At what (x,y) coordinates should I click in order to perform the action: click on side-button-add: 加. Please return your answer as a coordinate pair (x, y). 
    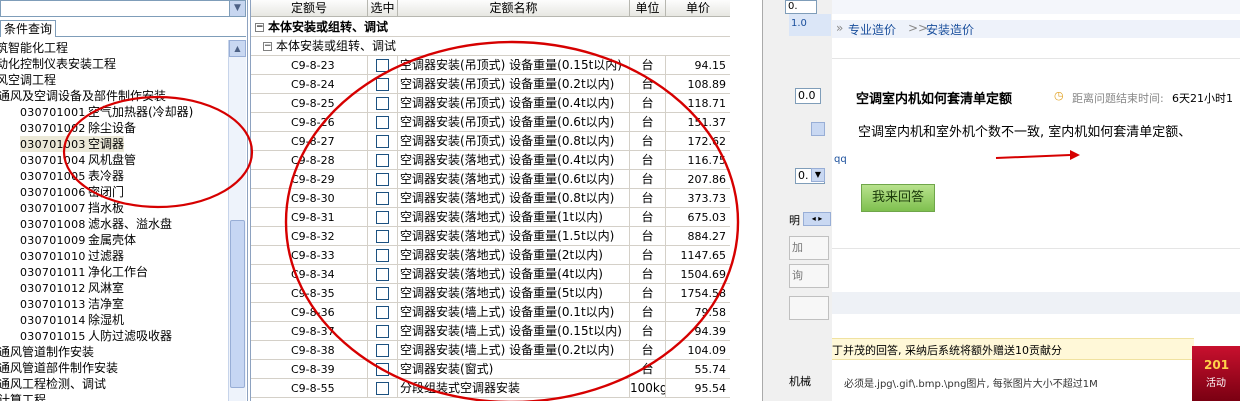
    Looking at the image, I should click on (809, 248).